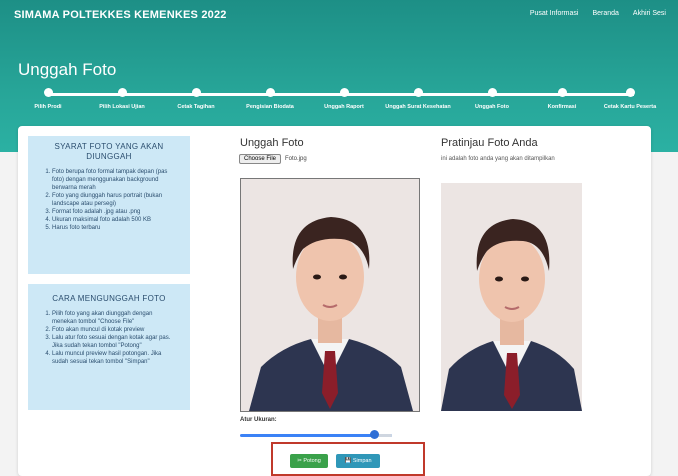  What do you see at coordinates (260, 159) in the screenshot?
I see `choose-file-button: Choose File` at bounding box center [260, 159].